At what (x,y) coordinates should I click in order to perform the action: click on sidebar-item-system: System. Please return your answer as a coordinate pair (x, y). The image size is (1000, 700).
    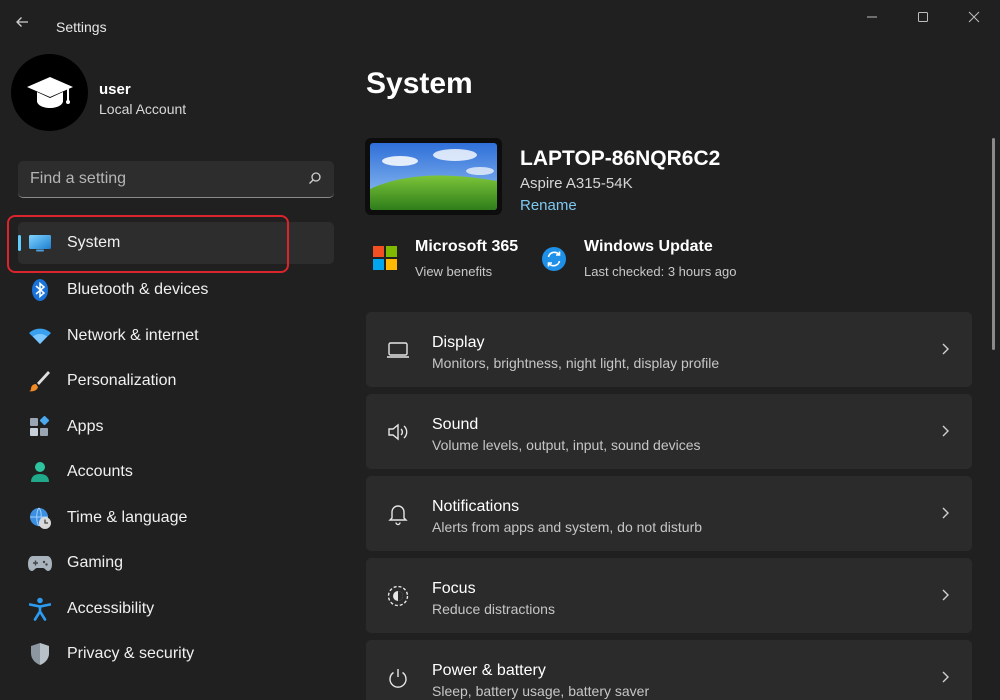
    Looking at the image, I should click on (176, 243).